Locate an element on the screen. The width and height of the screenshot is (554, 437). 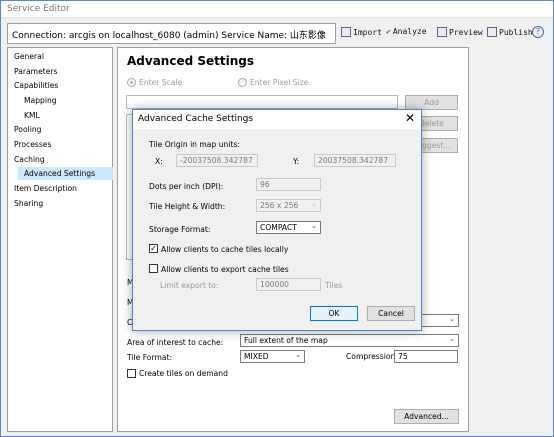
enter-scale-label: Enter Scale is located at coordinates (161, 82).